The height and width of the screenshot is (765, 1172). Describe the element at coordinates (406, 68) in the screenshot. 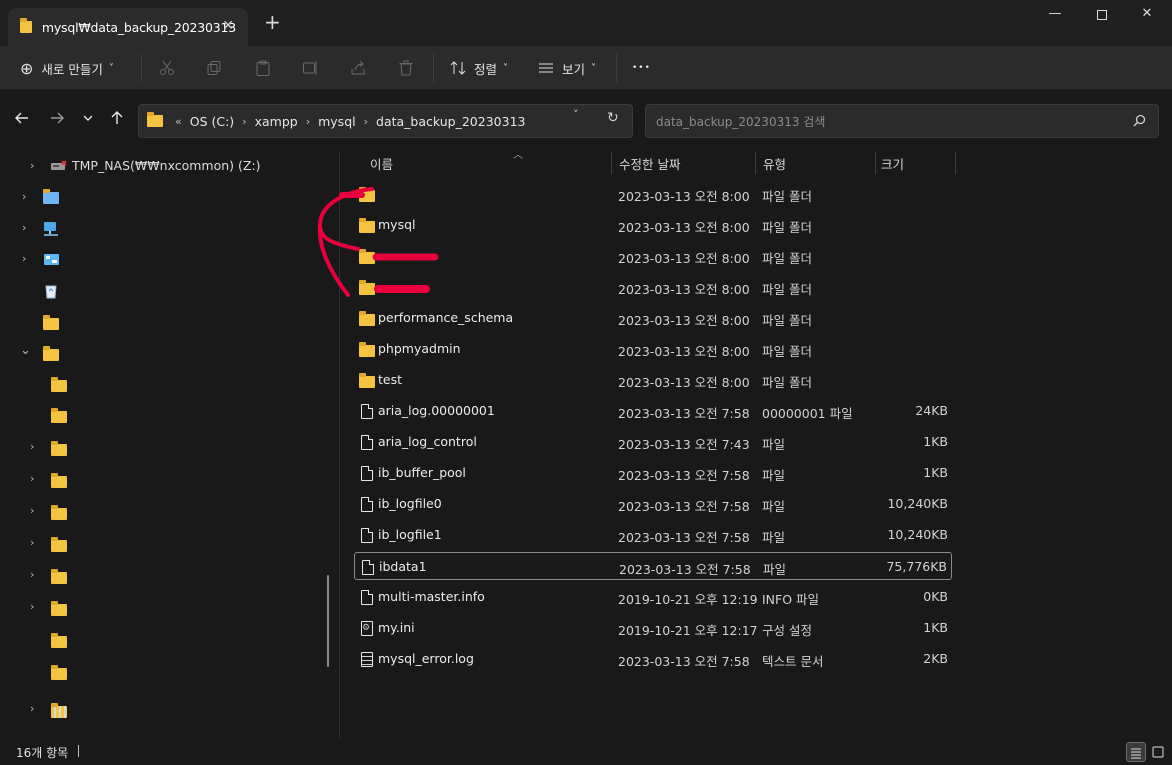

I see `delete-button` at that location.